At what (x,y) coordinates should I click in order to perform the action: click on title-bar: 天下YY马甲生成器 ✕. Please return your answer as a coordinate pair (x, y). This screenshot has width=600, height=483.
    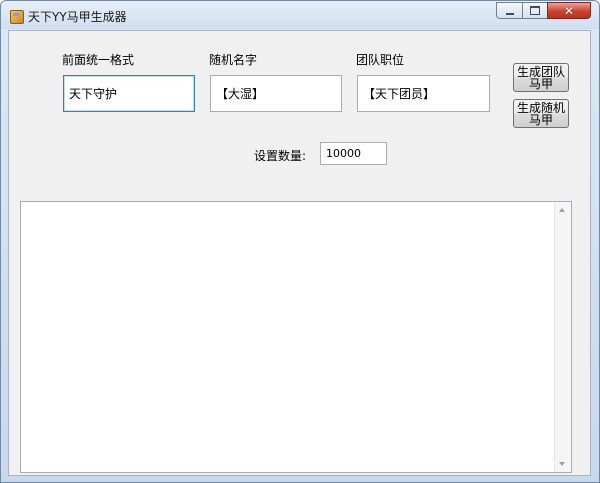
    Looking at the image, I should click on (300, 15).